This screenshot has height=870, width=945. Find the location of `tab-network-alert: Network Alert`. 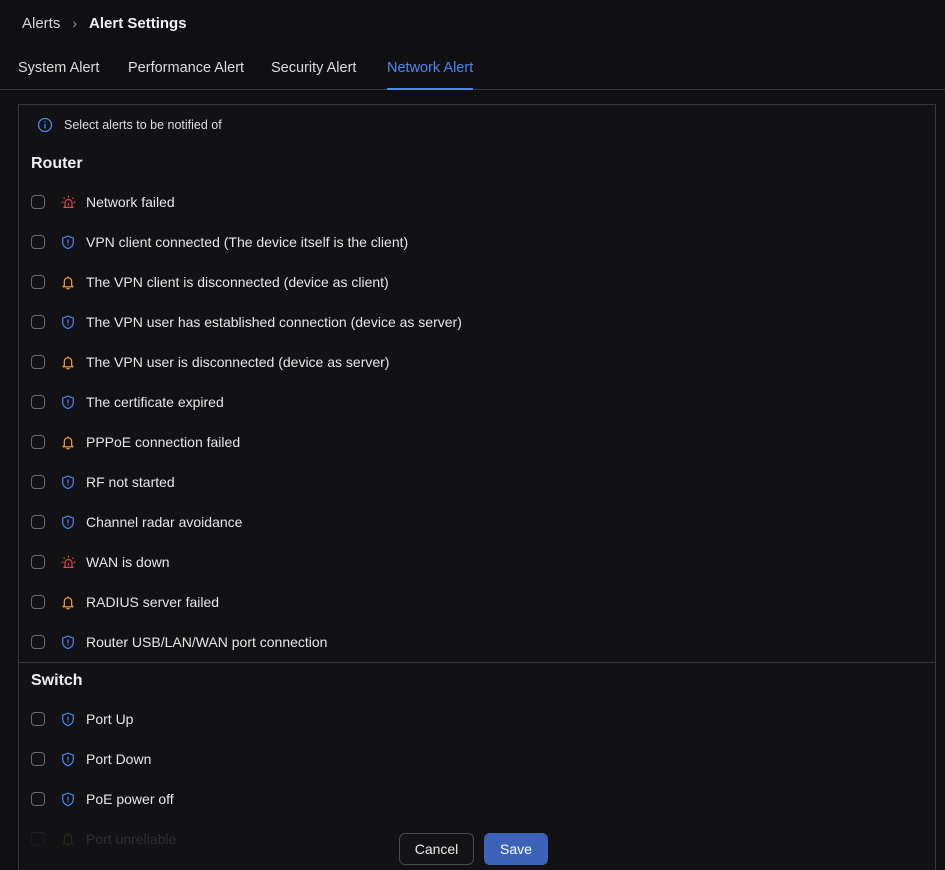

tab-network-alert: Network Alert is located at coordinates (430, 70).